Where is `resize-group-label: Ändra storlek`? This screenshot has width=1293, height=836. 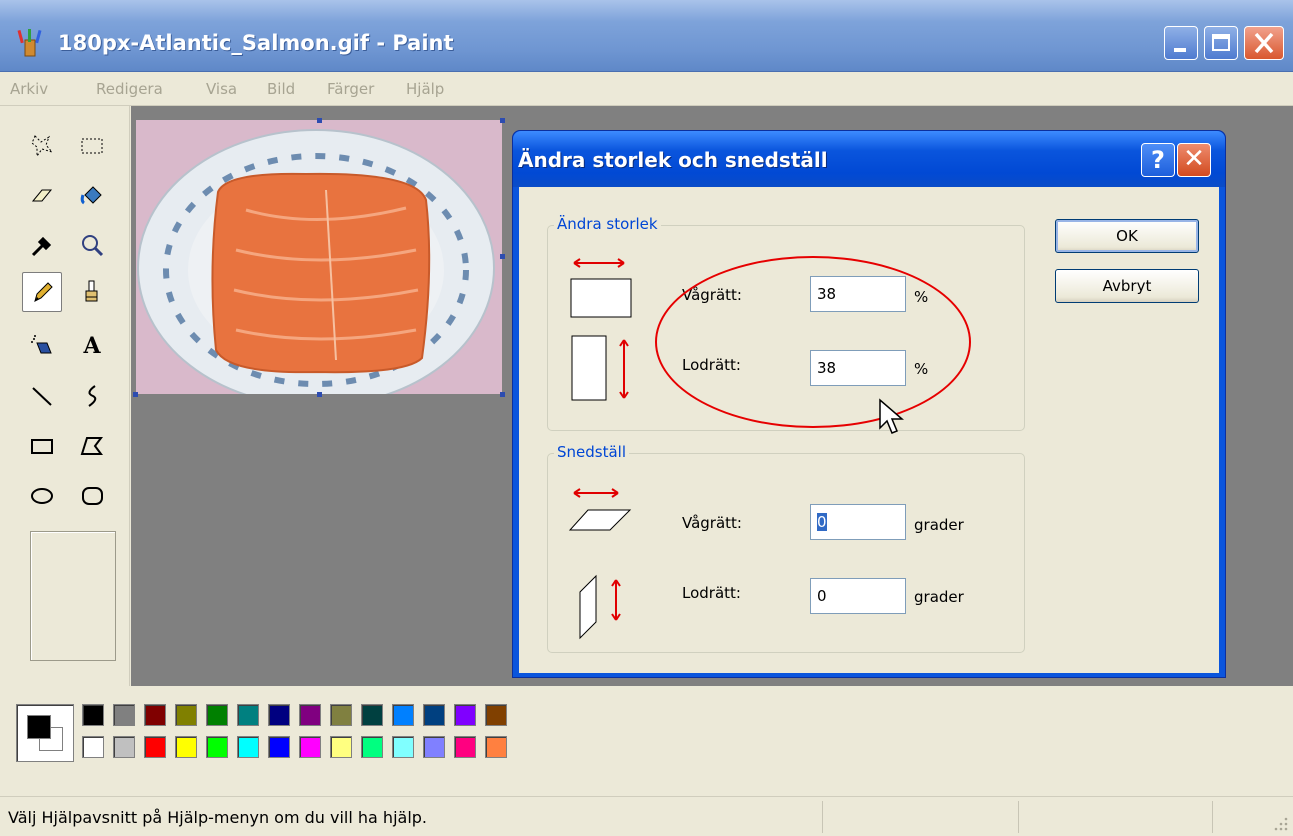 resize-group-label: Ändra storlek is located at coordinates (607, 224).